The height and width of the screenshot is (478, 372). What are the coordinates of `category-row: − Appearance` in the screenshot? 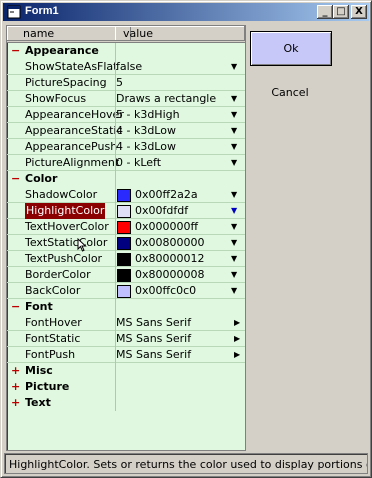 It's located at (126, 51).